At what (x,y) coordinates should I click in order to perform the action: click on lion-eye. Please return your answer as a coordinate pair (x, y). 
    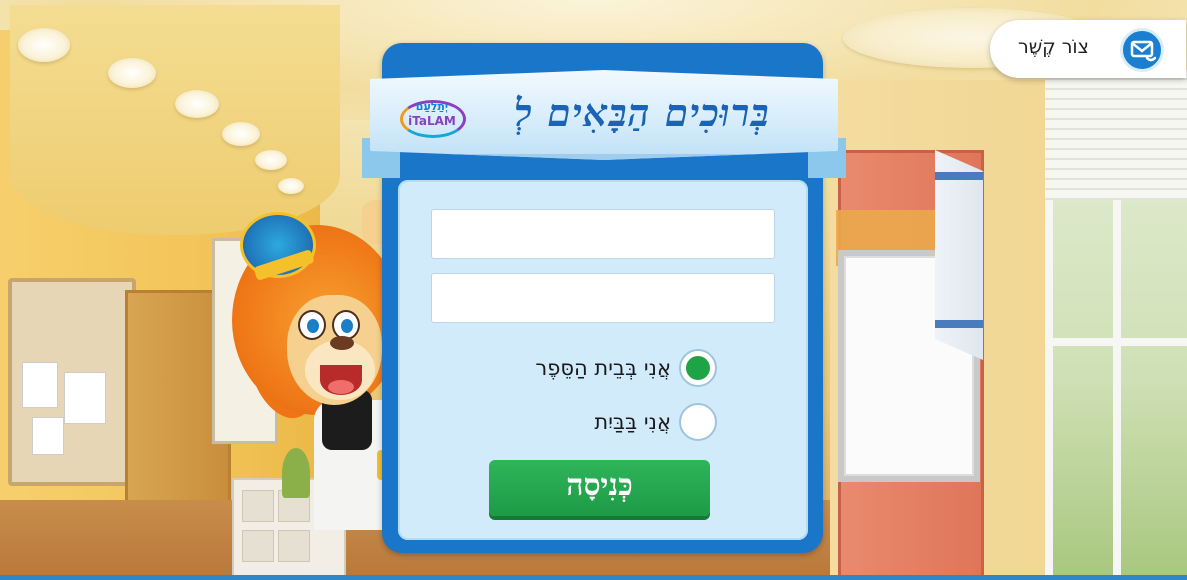
    Looking at the image, I should click on (312, 325).